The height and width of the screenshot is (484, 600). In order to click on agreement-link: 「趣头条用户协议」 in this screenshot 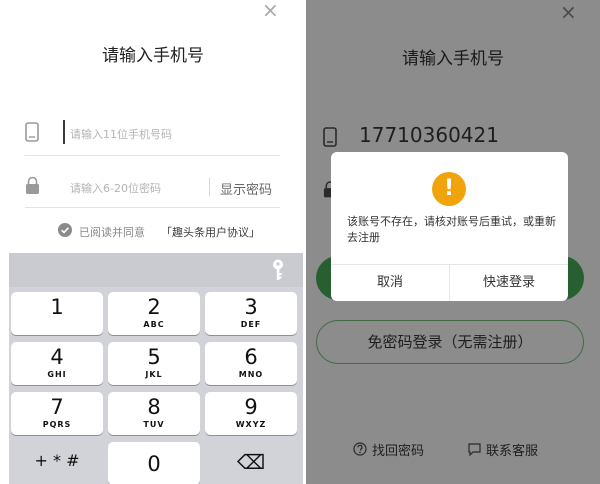, I will do `click(210, 232)`.